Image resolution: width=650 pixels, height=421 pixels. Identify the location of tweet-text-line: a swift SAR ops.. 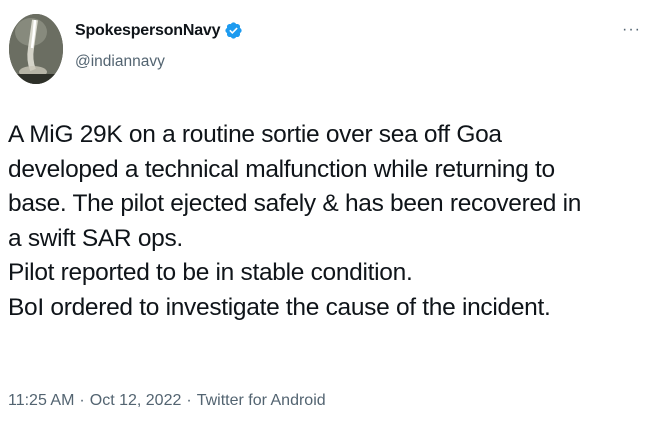
(95, 238).